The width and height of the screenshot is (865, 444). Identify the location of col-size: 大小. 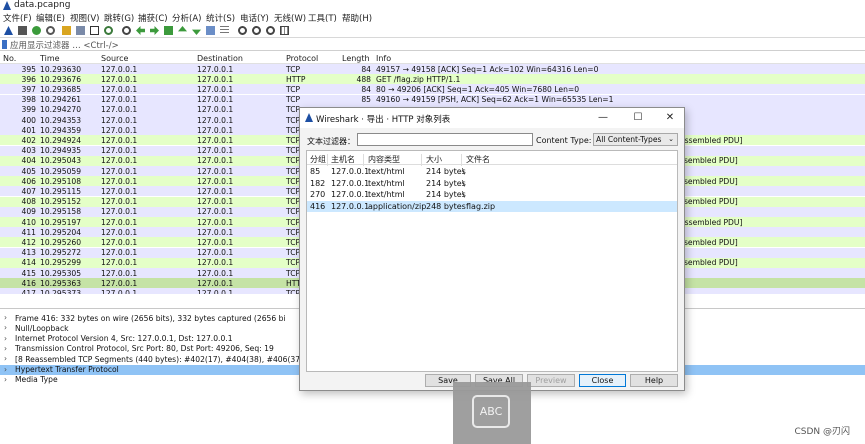
(434, 159).